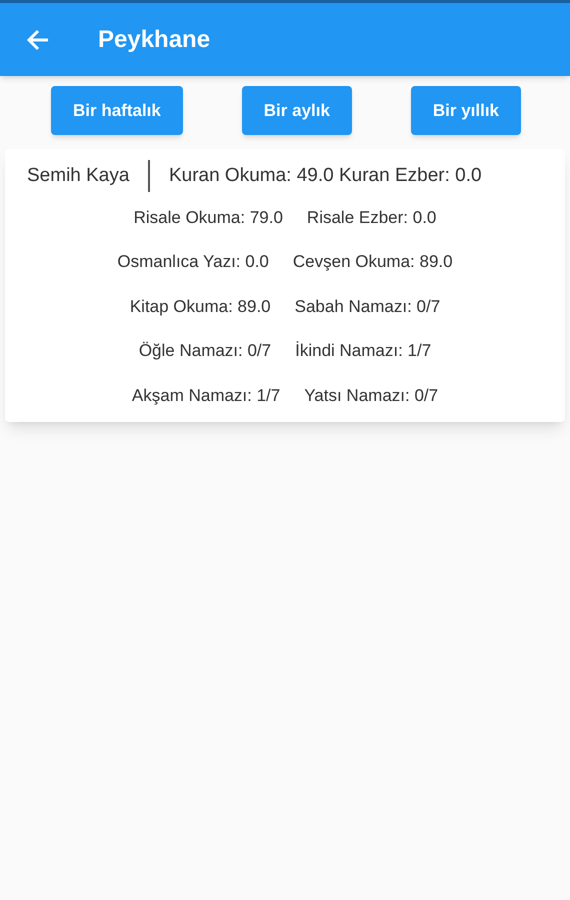  I want to click on period-button: Bir yıllık, so click(465, 110).